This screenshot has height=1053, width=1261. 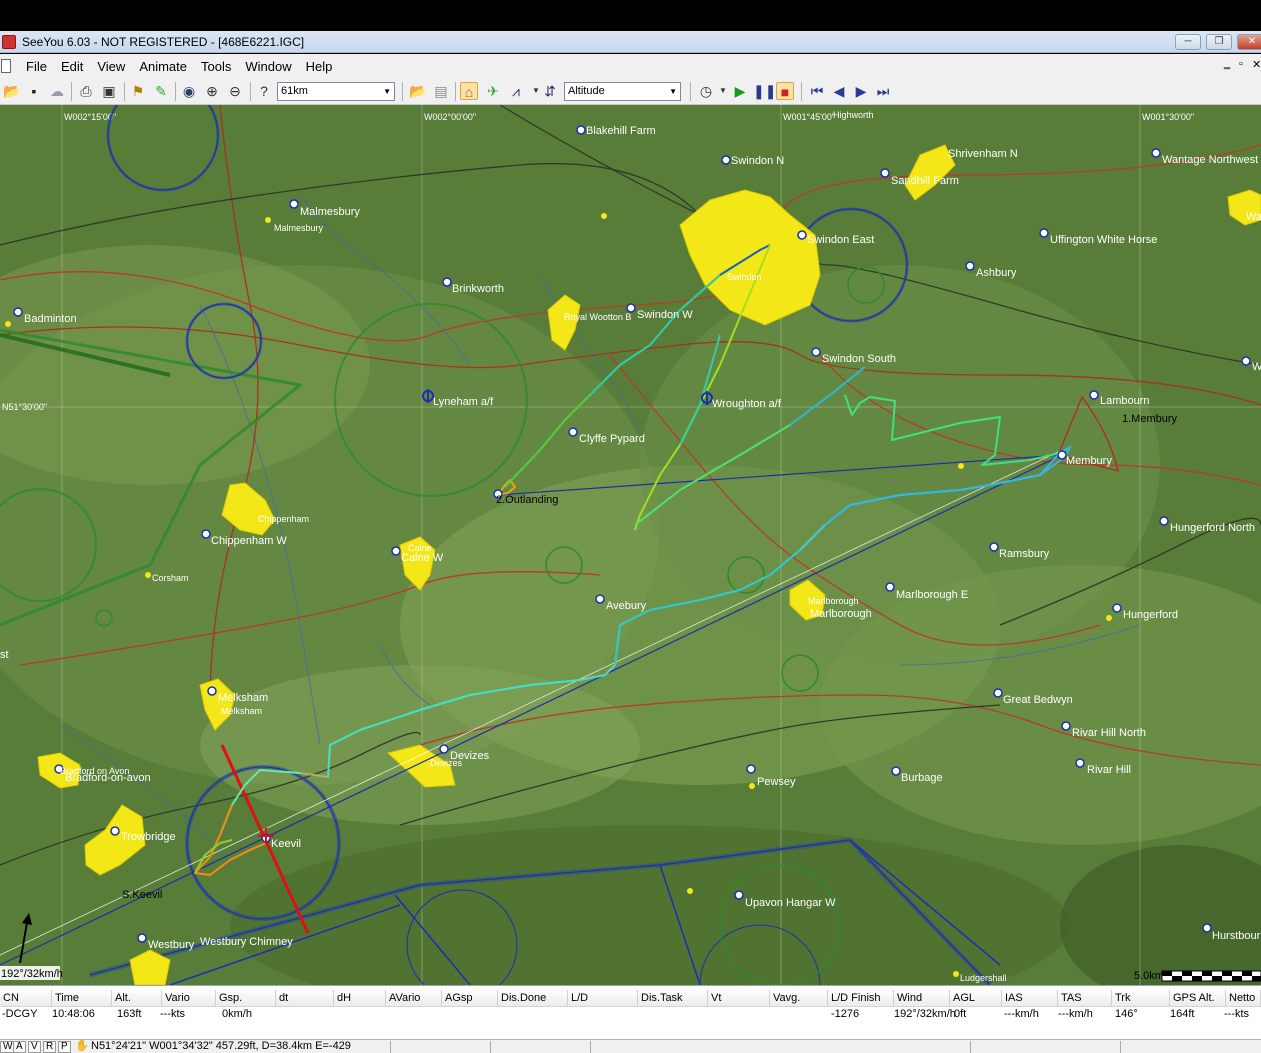 I want to click on mdi-minimize-button: ‗, so click(x=1227, y=64).